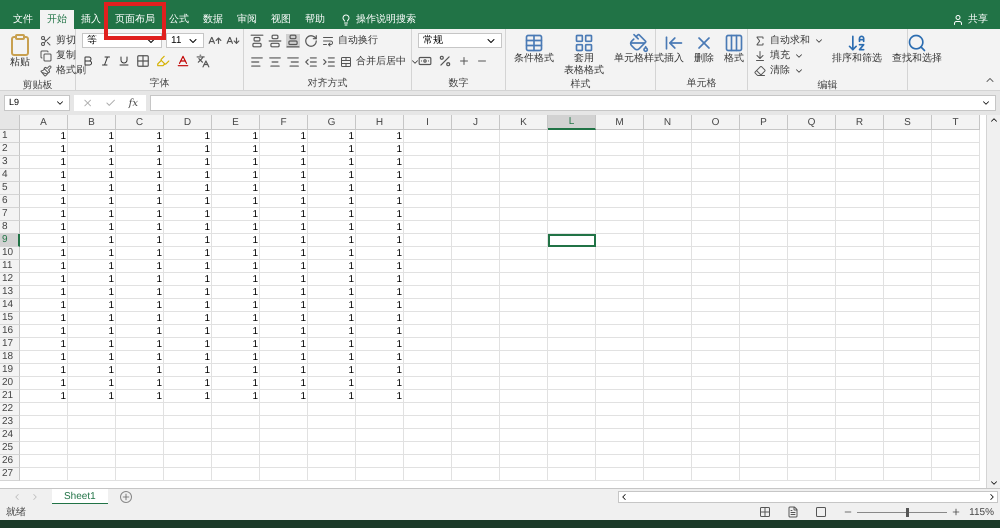  I want to click on ribbon-tab: 插入, so click(91, 19).